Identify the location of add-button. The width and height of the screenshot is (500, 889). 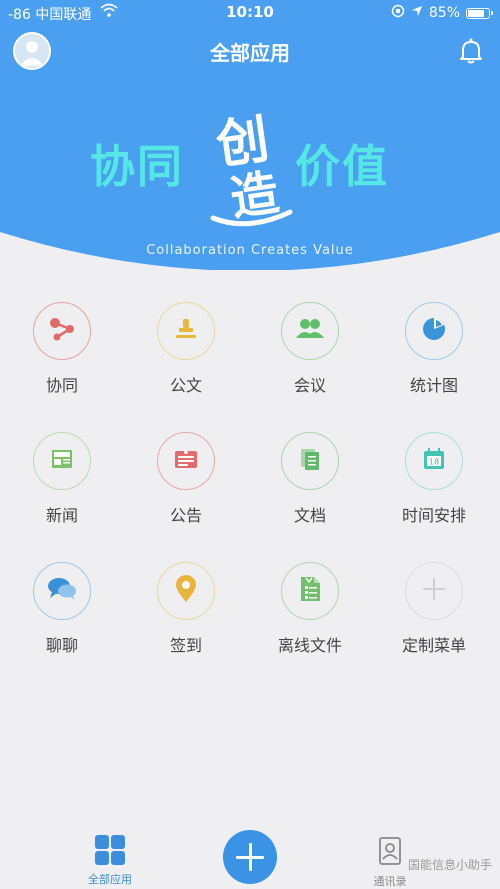
(250, 857).